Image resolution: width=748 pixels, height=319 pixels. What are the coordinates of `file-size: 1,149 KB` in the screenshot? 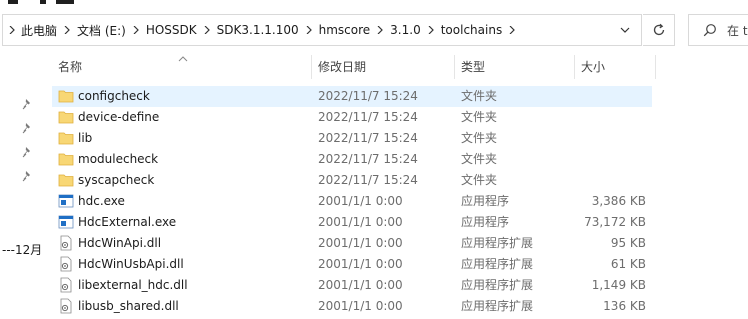 It's located at (618, 285).